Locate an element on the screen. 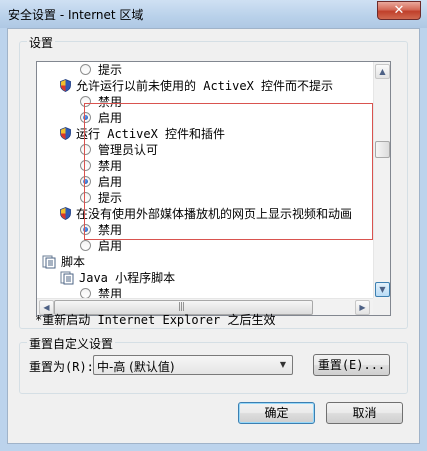 This screenshot has width=427, height=451. setting-category-row: 允许运行以前未使用的 ActiveX 控件而不提示 is located at coordinates (196, 86).